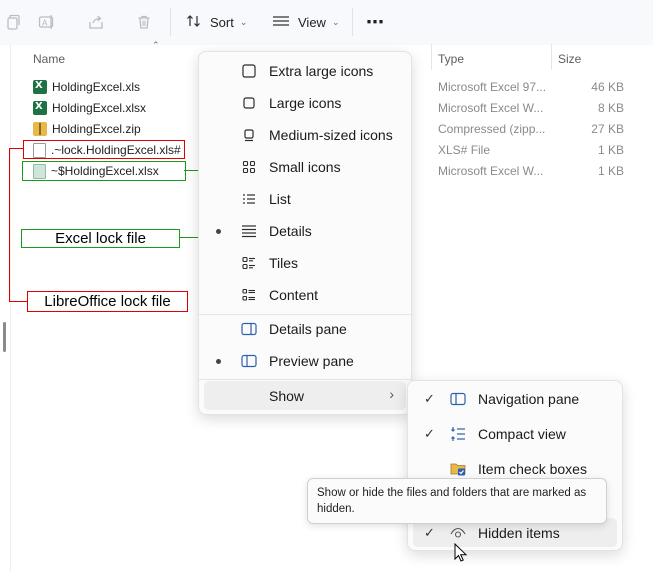 Image resolution: width=653 pixels, height=571 pixels. I want to click on file-name: HoldingExcel.xlsx, so click(99, 108).